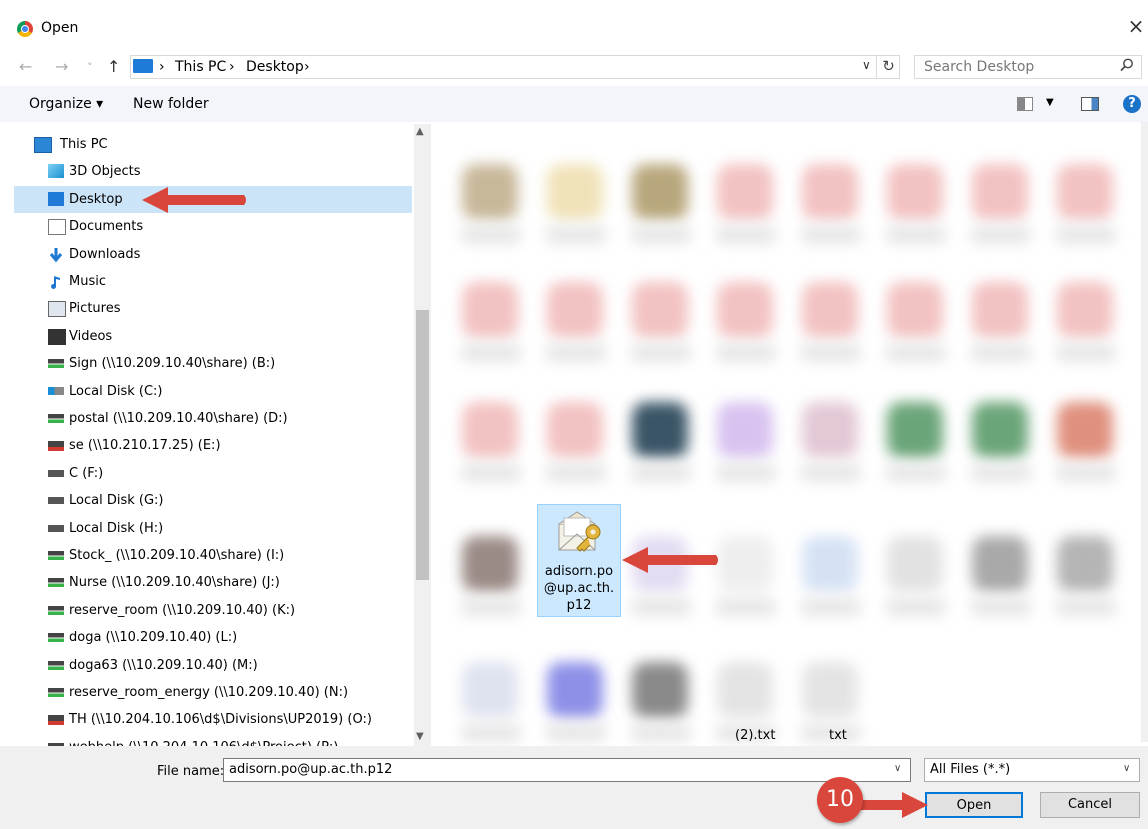 The width and height of the screenshot is (1148, 829). What do you see at coordinates (213, 473) in the screenshot?
I see `sidebar-item-c: C (F:)` at bounding box center [213, 473].